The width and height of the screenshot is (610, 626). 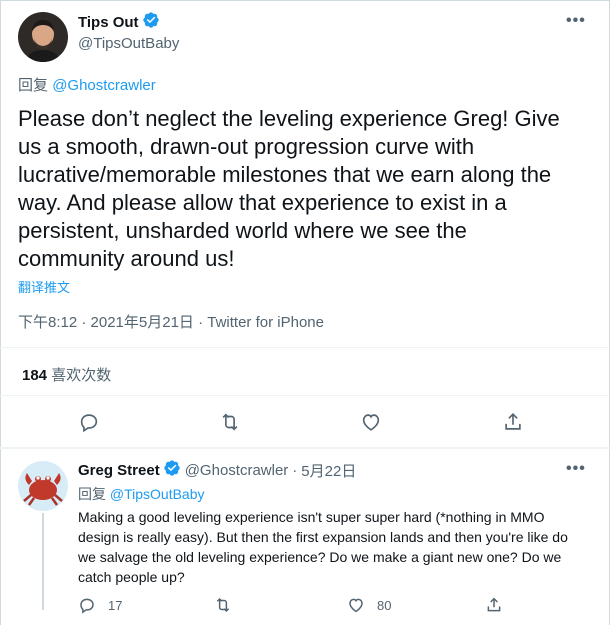 I want to click on reply-author-name: Greg Street, so click(x=119, y=470).